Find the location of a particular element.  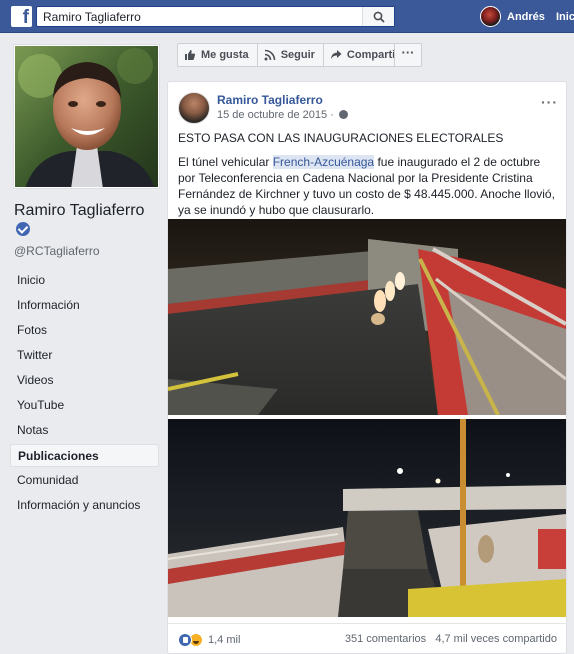

page-username: @RCTagliaferro is located at coordinates (57, 251).